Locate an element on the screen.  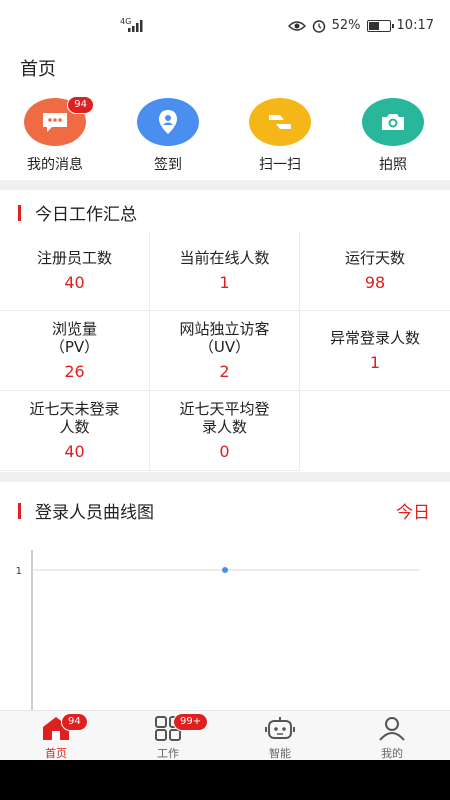
camera-icon is located at coordinates (393, 122).